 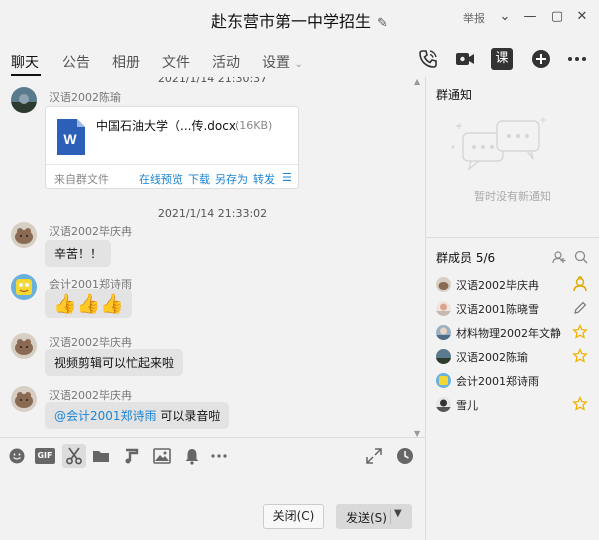 What do you see at coordinates (474, 18) in the screenshot?
I see `report-button: 举报` at bounding box center [474, 18].